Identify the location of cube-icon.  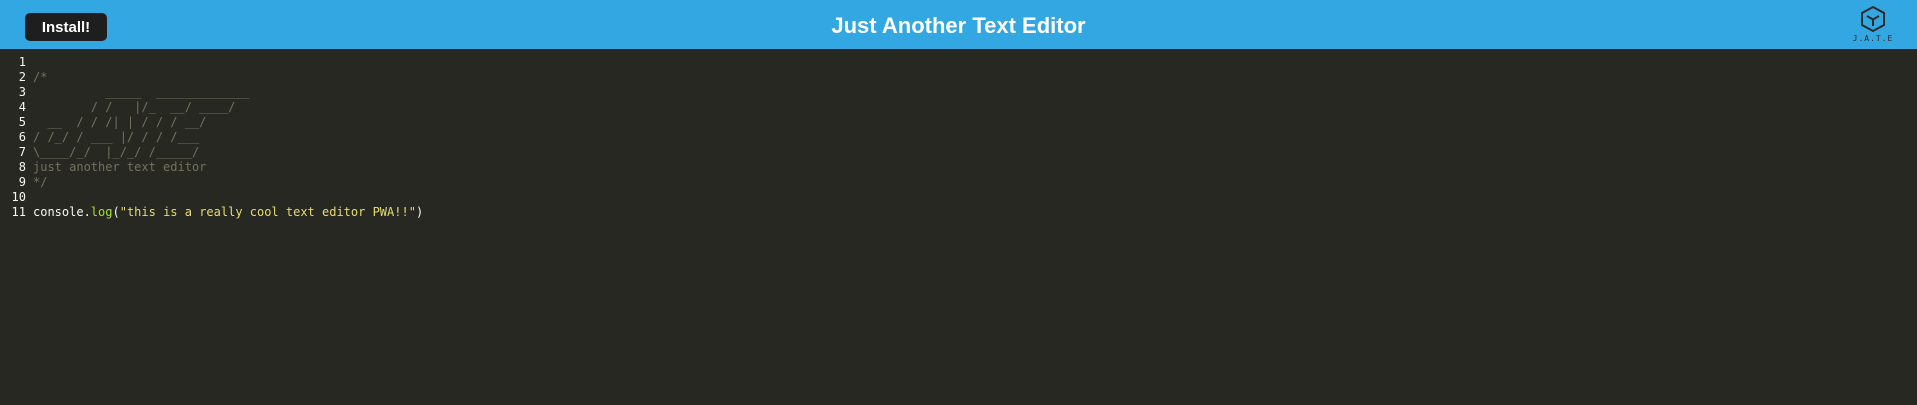
(1873, 19).